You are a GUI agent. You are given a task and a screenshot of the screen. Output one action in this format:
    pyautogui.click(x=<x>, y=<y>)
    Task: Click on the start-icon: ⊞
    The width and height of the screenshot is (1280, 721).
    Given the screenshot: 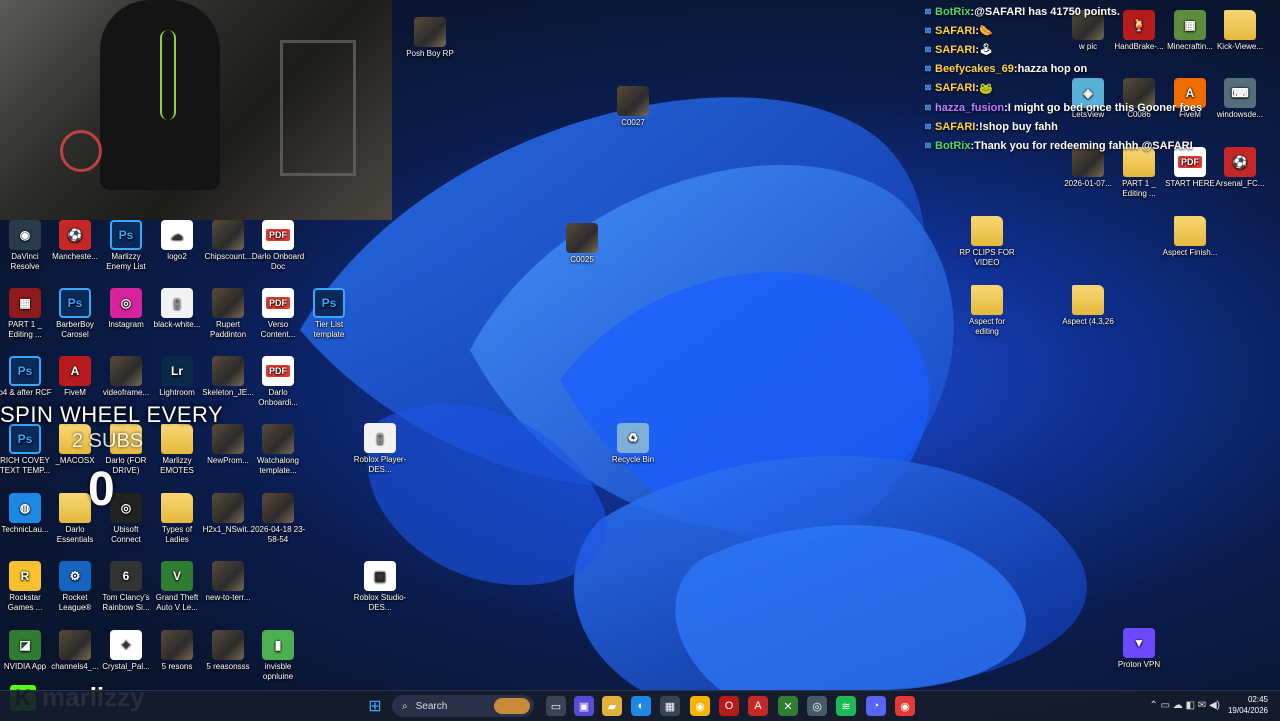 What is the action you would take?
    pyautogui.click(x=375, y=706)
    